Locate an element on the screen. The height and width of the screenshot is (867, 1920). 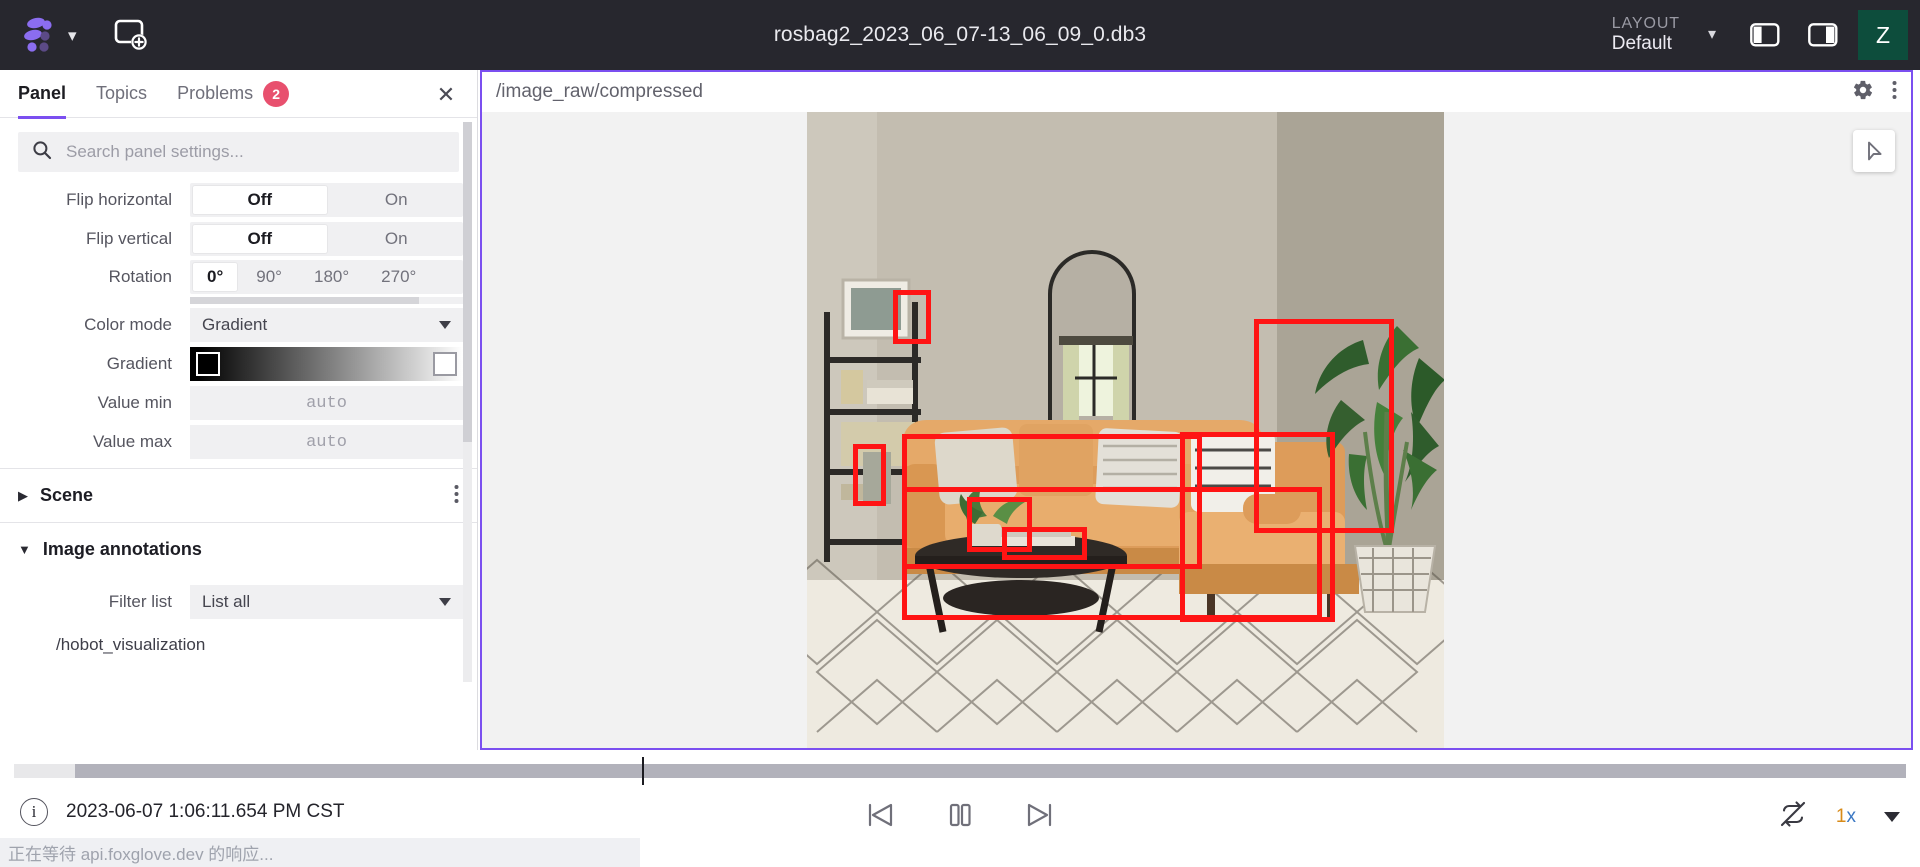
layout-selector: LAYOUT Default is located at coordinates (1649, 35).